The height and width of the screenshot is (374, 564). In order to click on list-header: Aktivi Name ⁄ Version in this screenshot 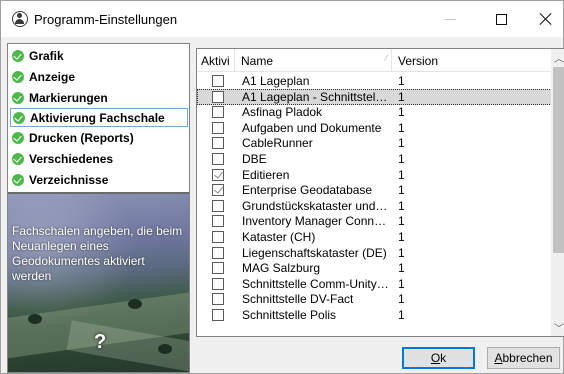, I will do `click(374, 60)`.